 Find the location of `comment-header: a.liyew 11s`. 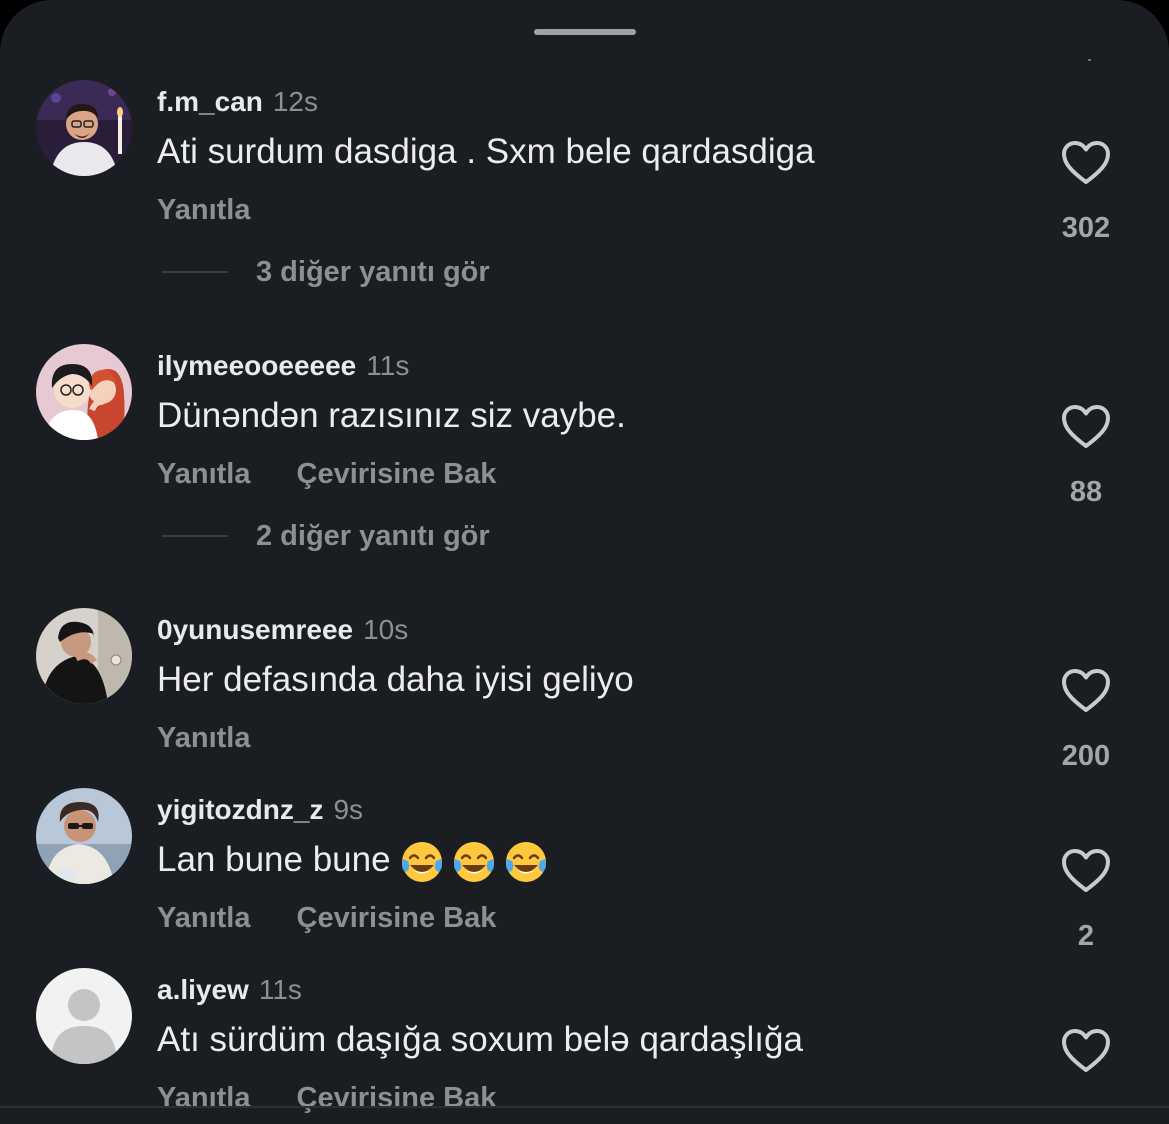

comment-header: a.liyew 11s is located at coordinates (229, 992).